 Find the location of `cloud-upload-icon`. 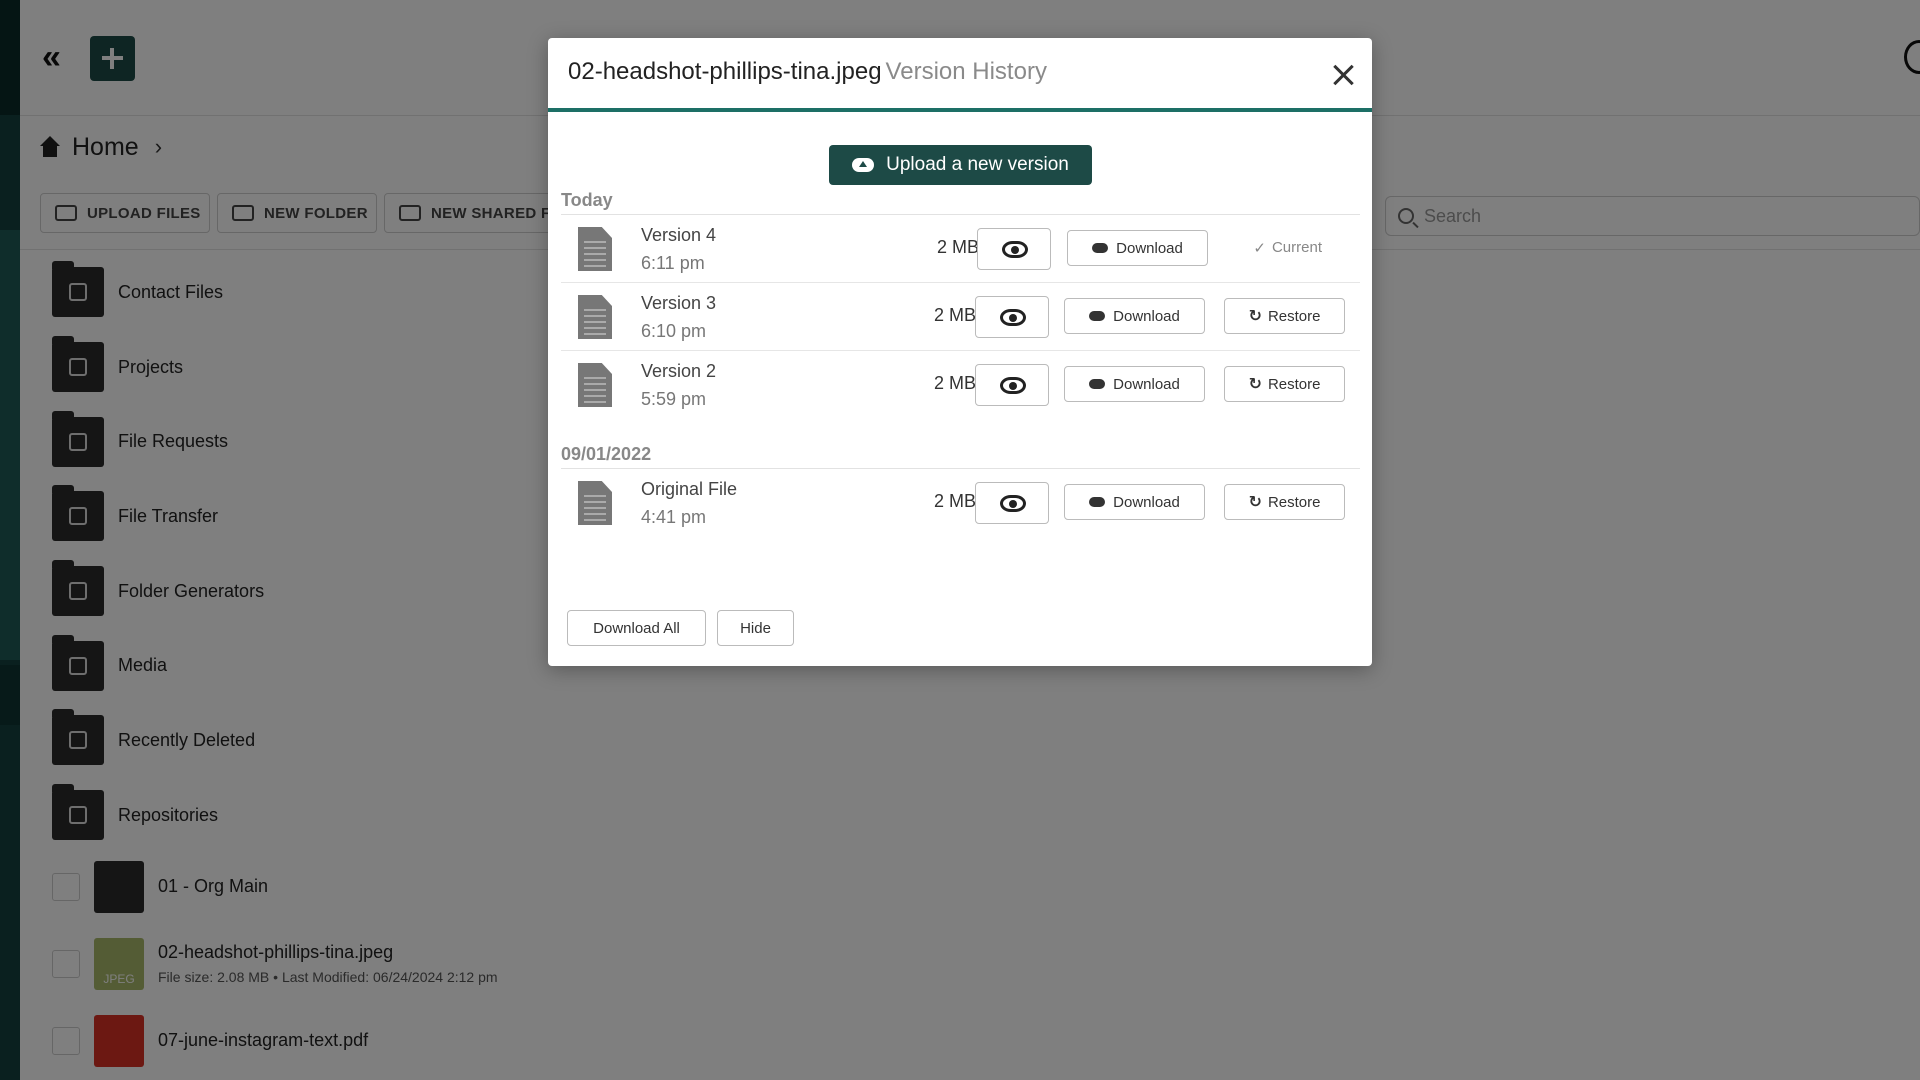

cloud-upload-icon is located at coordinates (863, 165).